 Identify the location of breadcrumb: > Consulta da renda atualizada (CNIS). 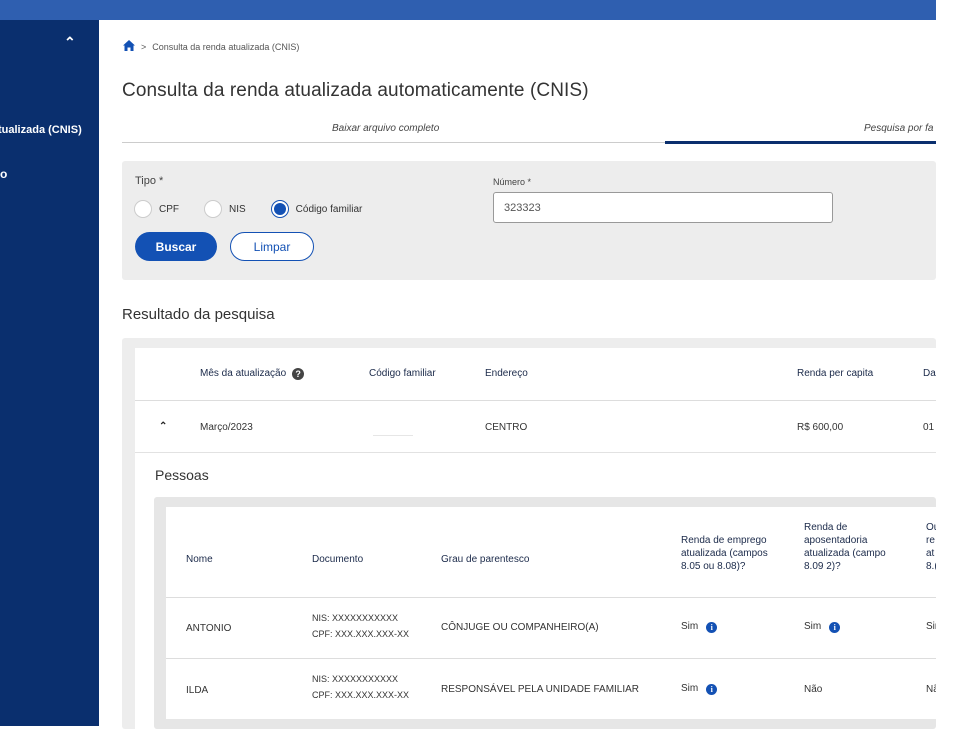
(211, 47).